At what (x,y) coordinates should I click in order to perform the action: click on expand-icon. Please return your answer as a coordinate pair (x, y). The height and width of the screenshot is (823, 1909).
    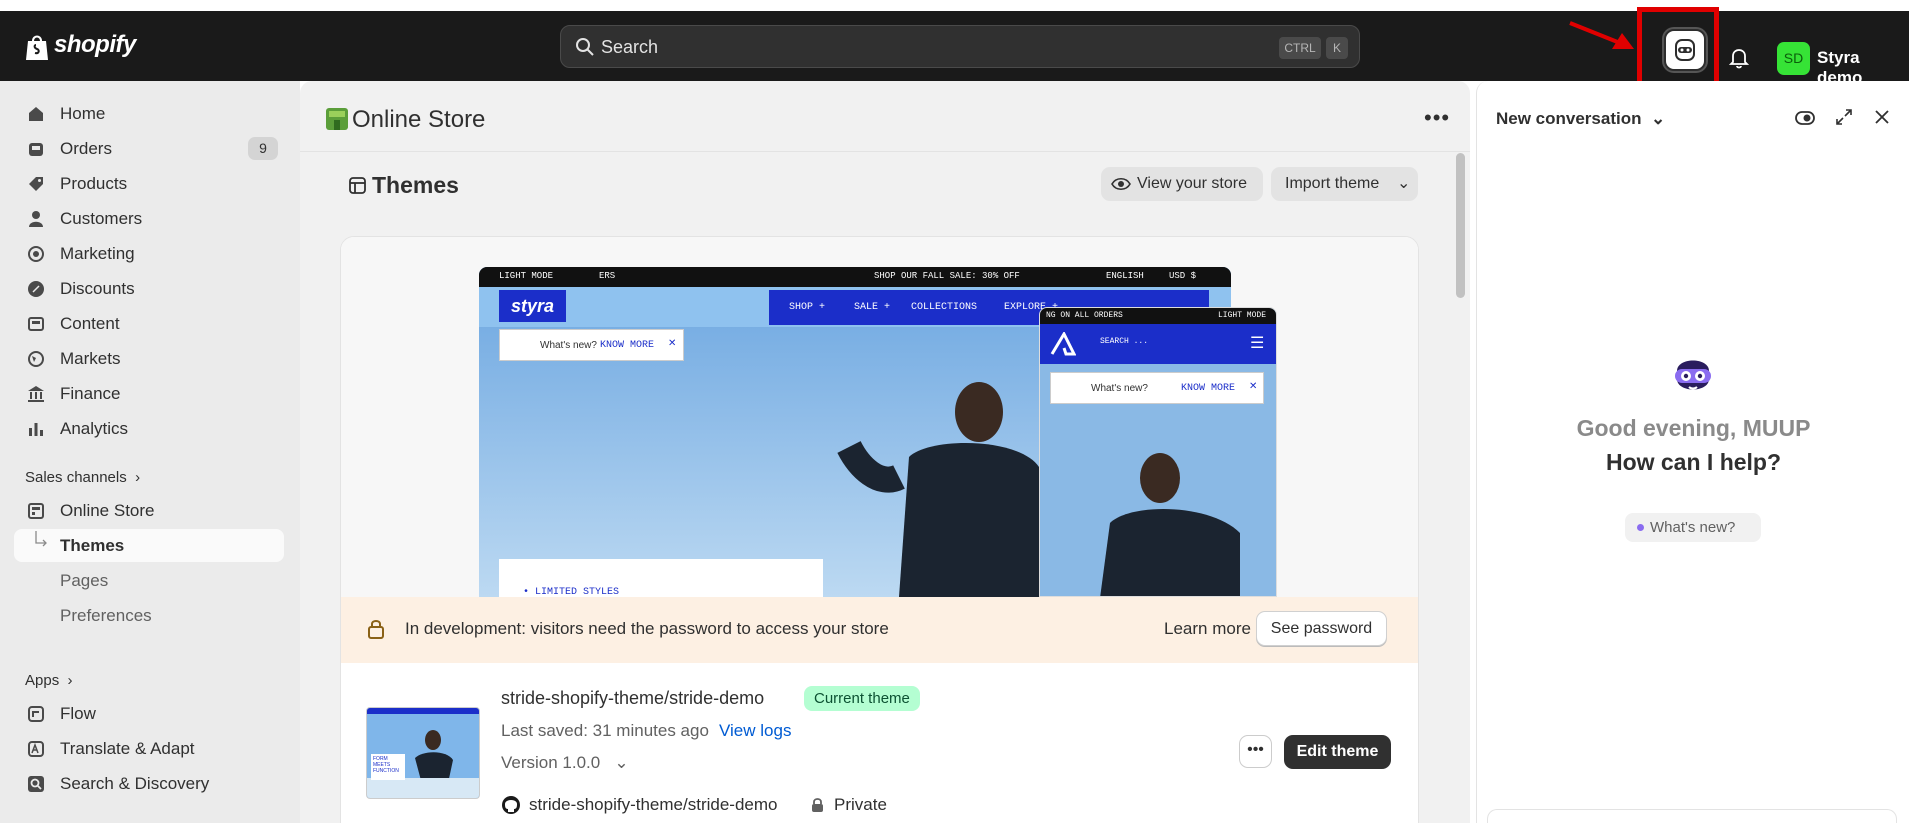
    Looking at the image, I should click on (1844, 117).